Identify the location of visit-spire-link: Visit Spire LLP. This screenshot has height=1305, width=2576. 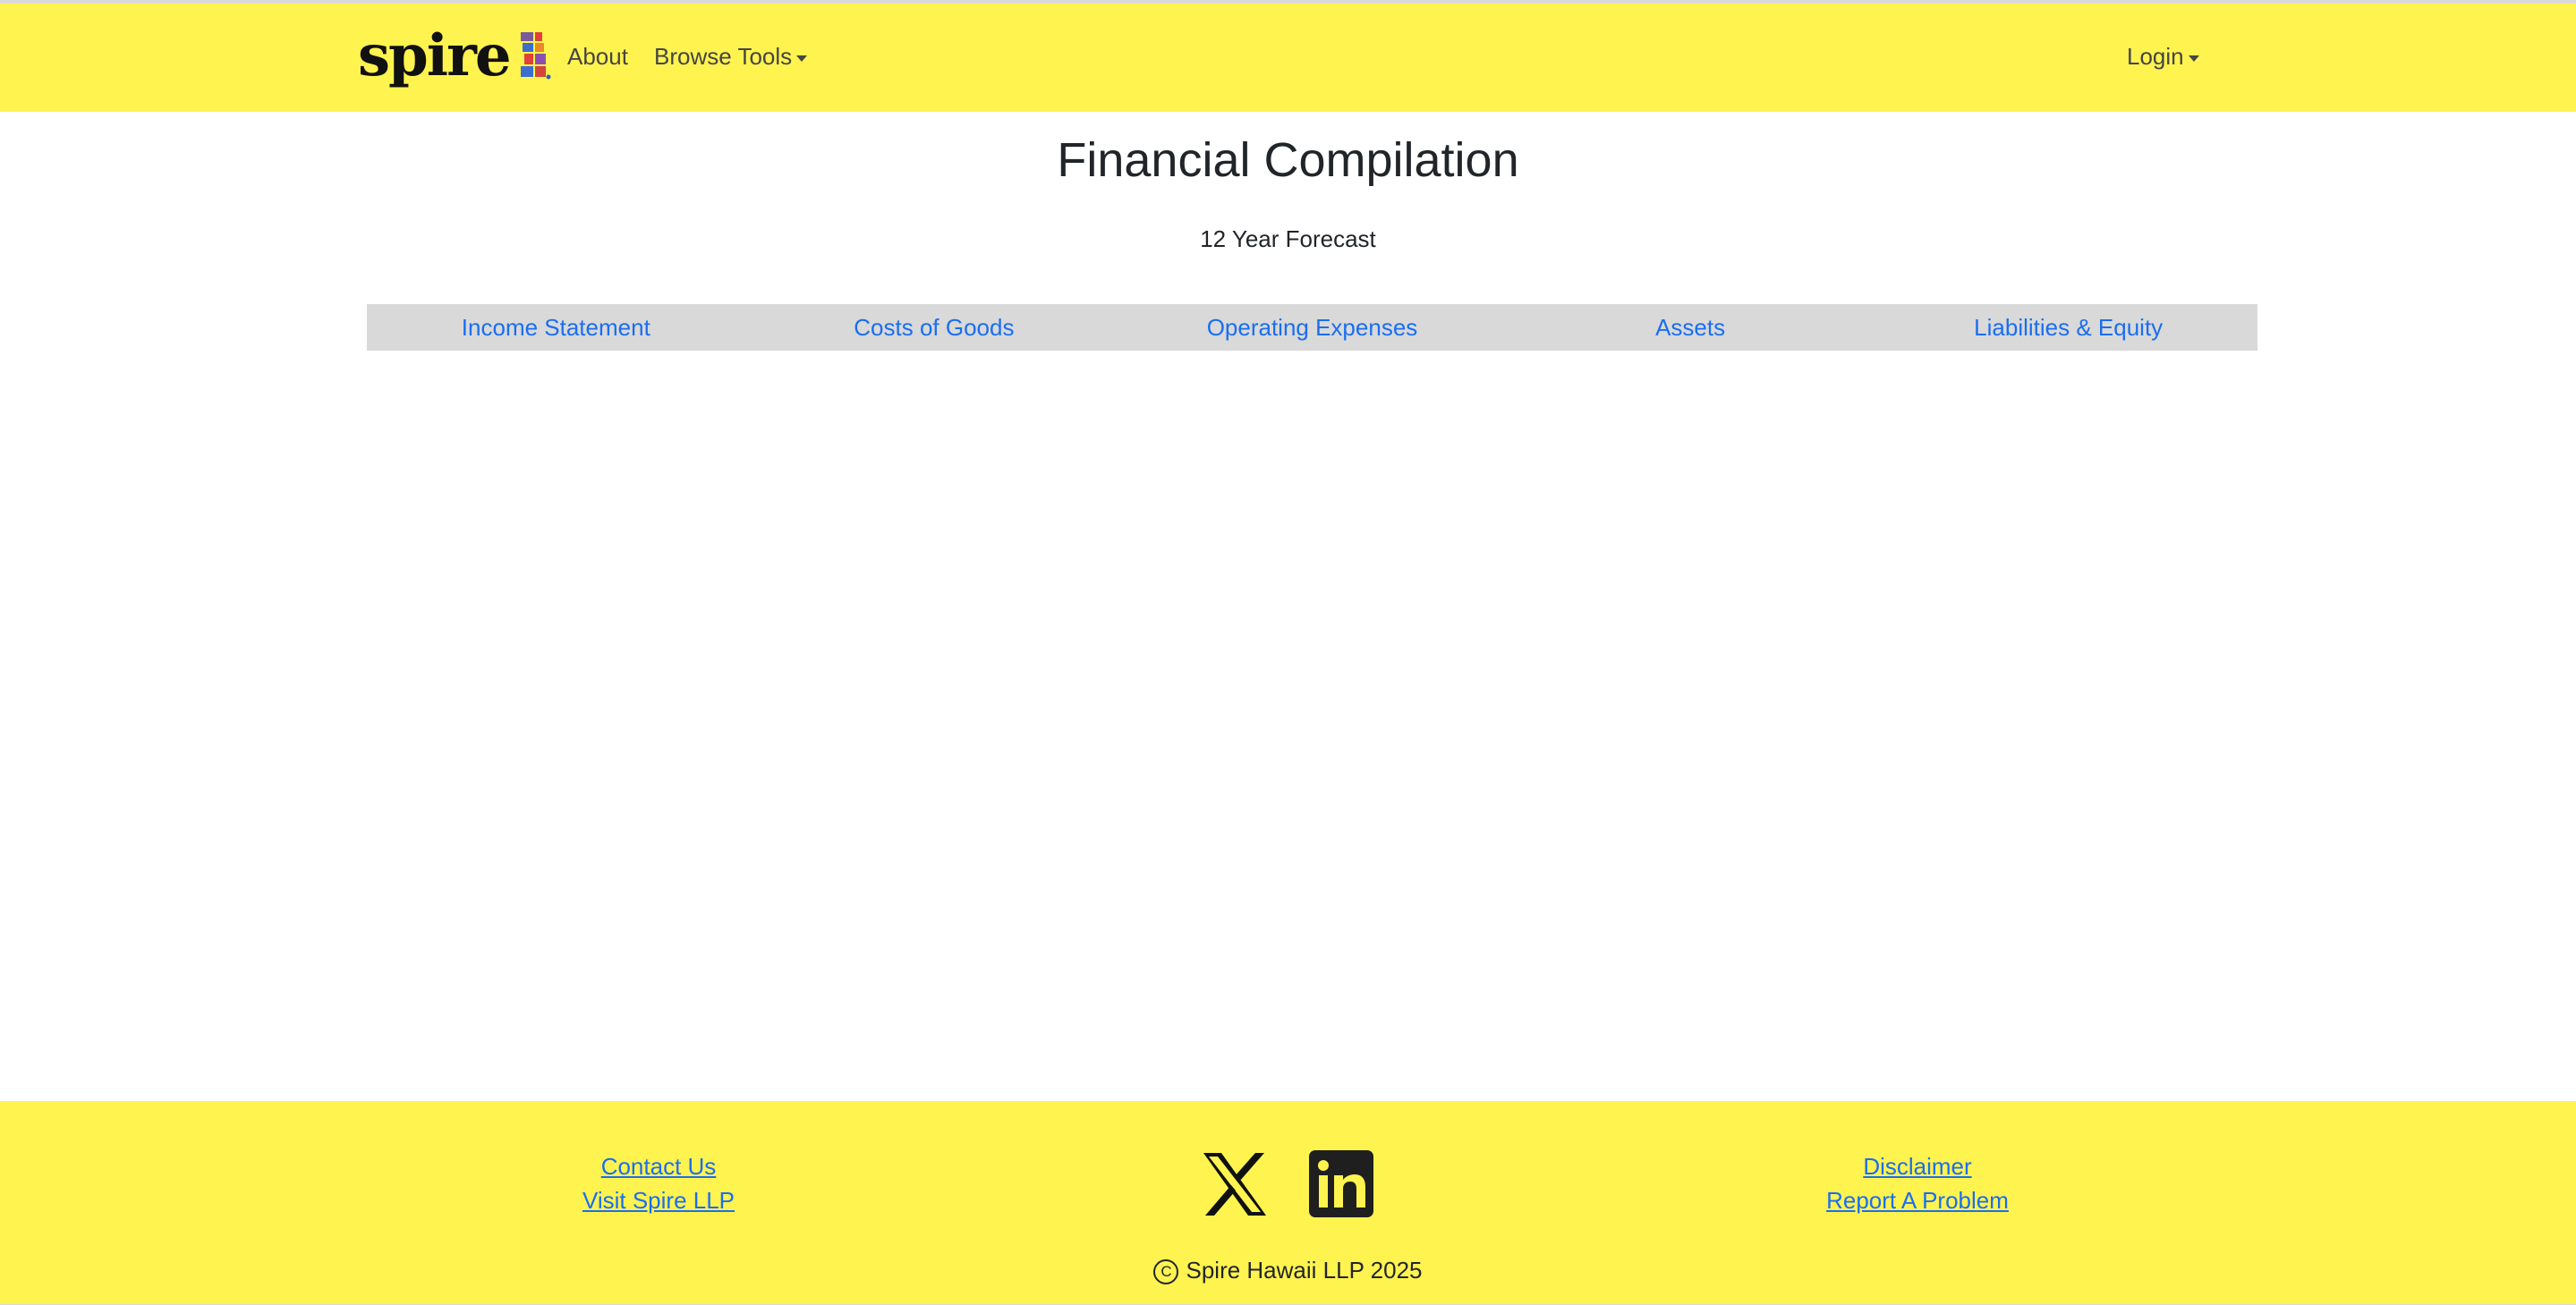
(658, 1200).